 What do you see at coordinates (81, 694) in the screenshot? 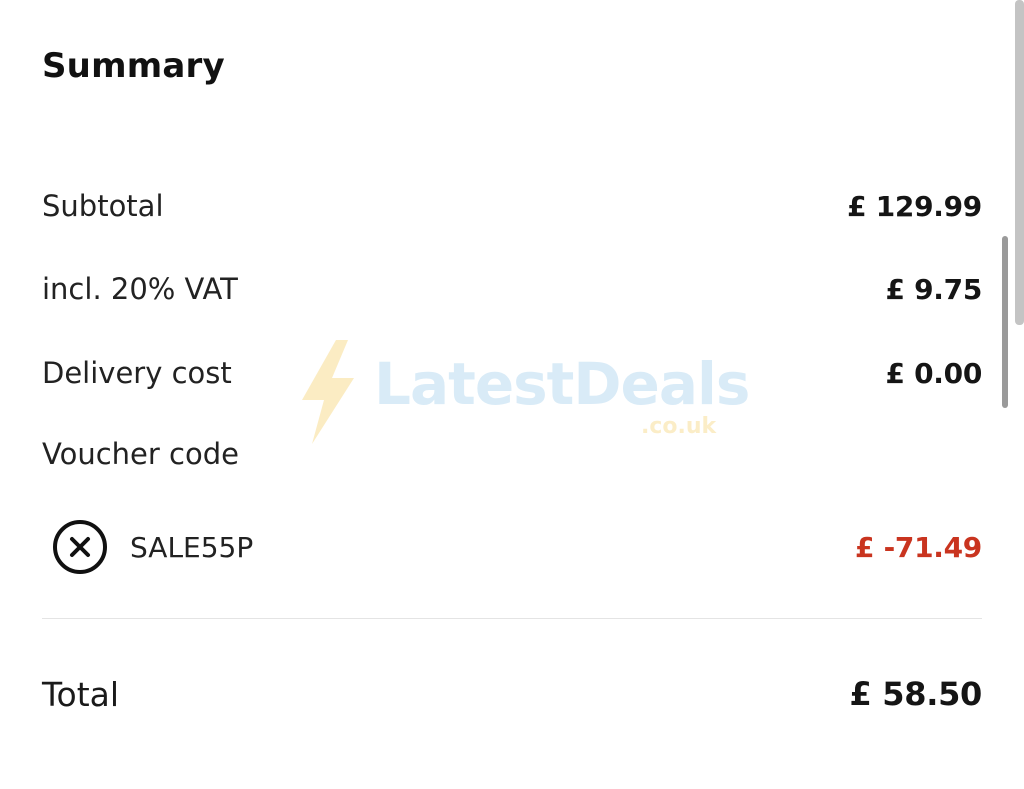
I see `total-label: Total` at bounding box center [81, 694].